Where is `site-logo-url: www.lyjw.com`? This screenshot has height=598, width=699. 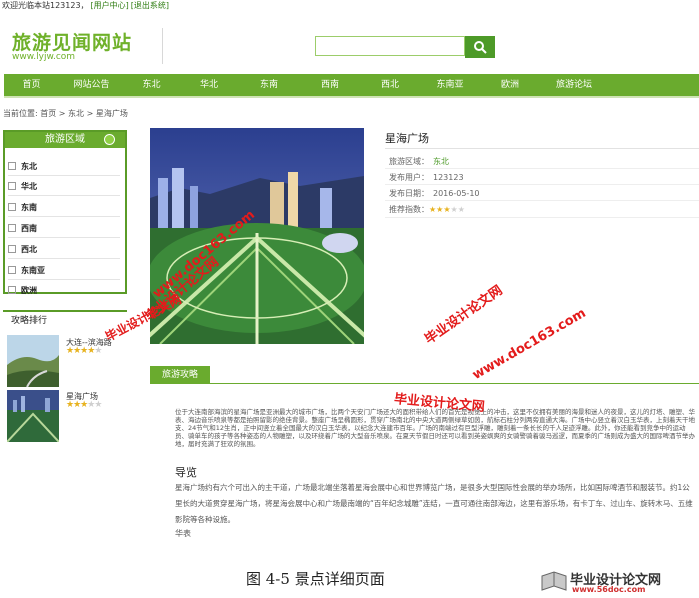
site-logo-url: www.lyjw.com is located at coordinates (44, 57).